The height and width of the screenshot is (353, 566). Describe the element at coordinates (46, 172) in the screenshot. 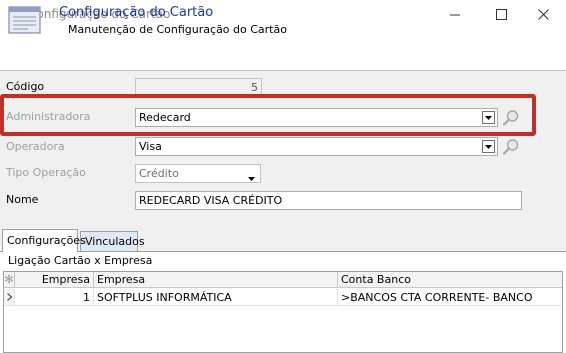

I see `tipo-operacao-label: Tipo Operação` at that location.